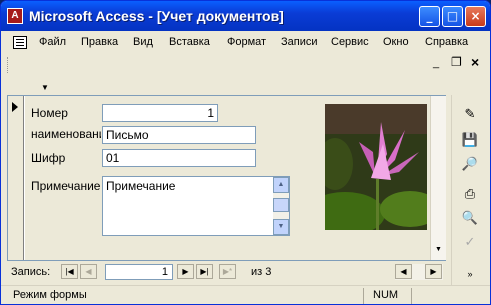 The width and height of the screenshot is (491, 305). Describe the element at coordinates (204, 271) in the screenshot. I see `last-record-icon: ▶|` at that location.